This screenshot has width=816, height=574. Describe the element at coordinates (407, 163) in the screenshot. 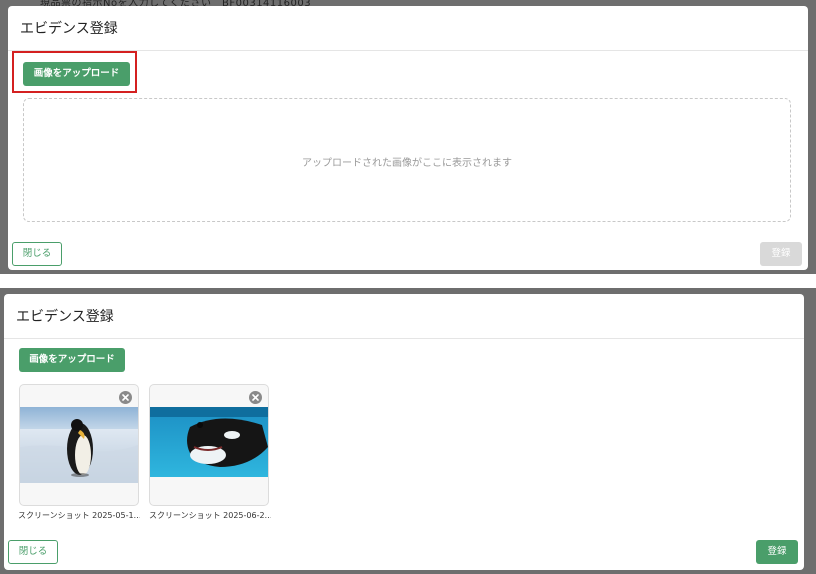

I see `dropzone-placeholder-text: アップロードされた画像がここに表示されます` at that location.